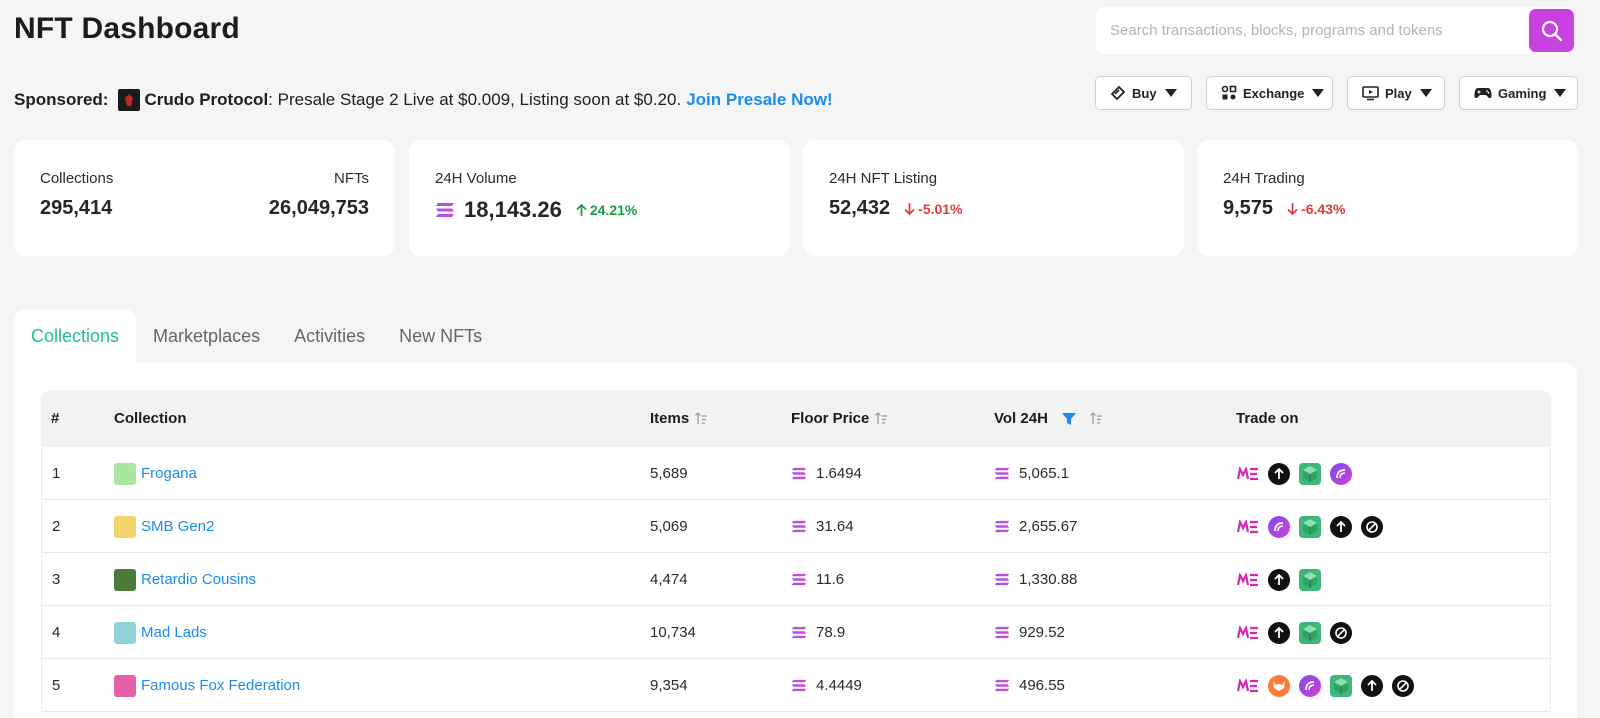 This screenshot has width=1600, height=718. I want to click on header-vol: Vol 24H, so click(1048, 418).